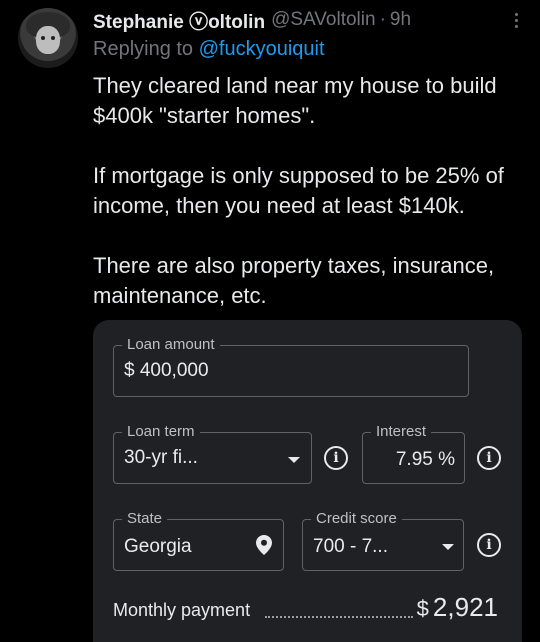 The height and width of the screenshot is (642, 540). What do you see at coordinates (161, 432) in the screenshot?
I see `loan-term-label: Loan term` at bounding box center [161, 432].